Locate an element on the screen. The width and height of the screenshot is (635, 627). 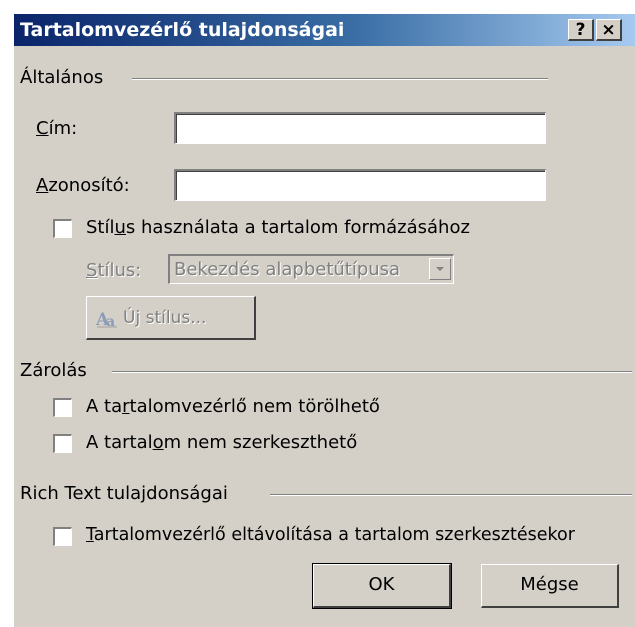
general-group-label: Általános is located at coordinates (62, 77).